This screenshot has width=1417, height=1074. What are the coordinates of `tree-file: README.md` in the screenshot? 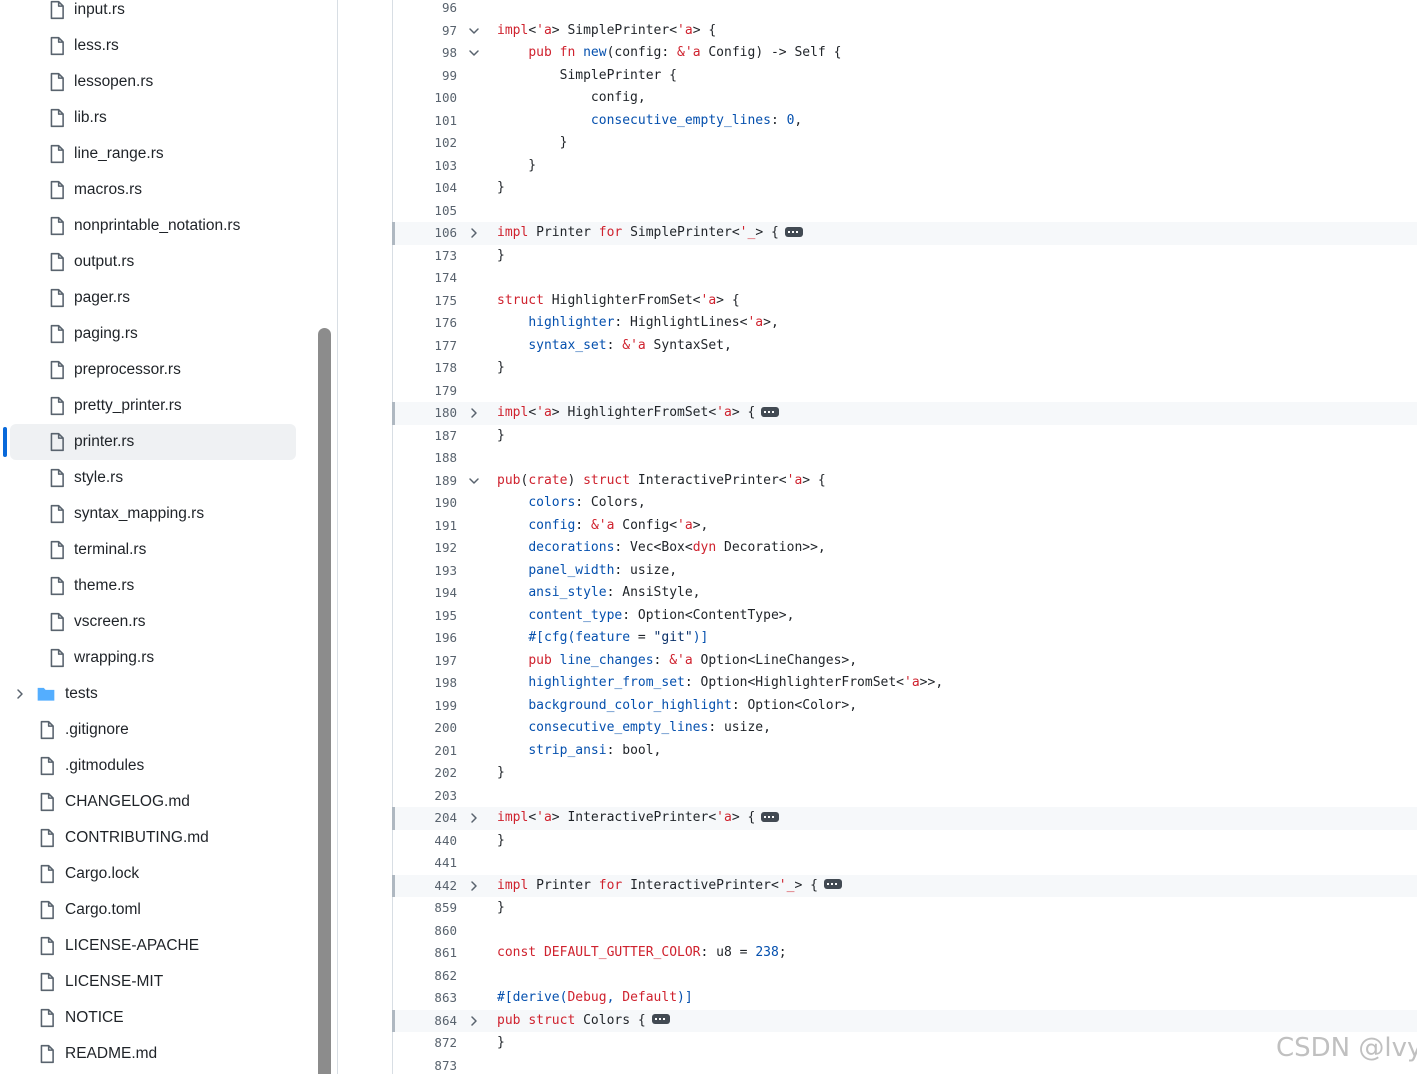 It's located at (153, 1054).